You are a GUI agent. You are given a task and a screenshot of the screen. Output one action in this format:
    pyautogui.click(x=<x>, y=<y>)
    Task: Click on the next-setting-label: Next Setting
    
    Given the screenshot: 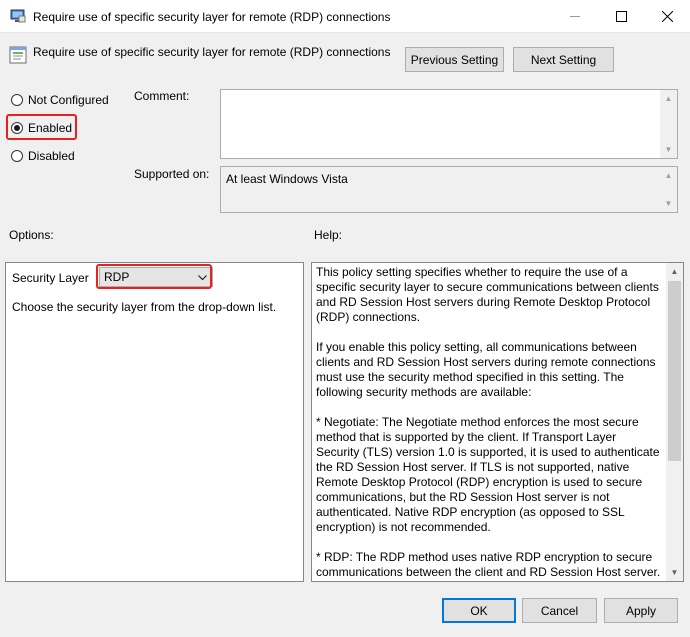 What is the action you would take?
    pyautogui.click(x=563, y=59)
    